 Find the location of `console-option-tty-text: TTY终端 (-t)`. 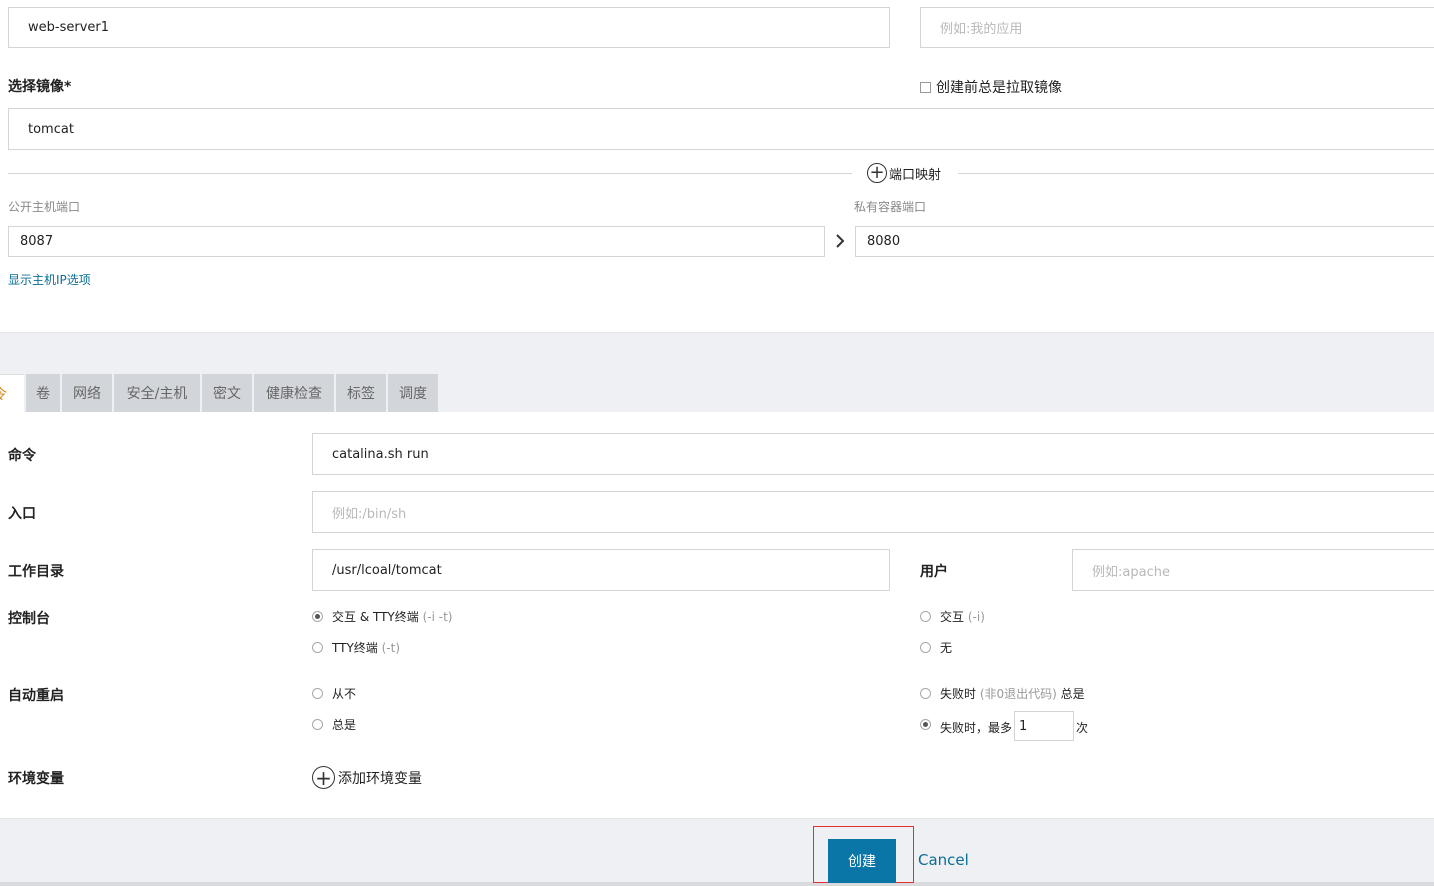

console-option-tty-text: TTY终端 (-t) is located at coordinates (366, 647).